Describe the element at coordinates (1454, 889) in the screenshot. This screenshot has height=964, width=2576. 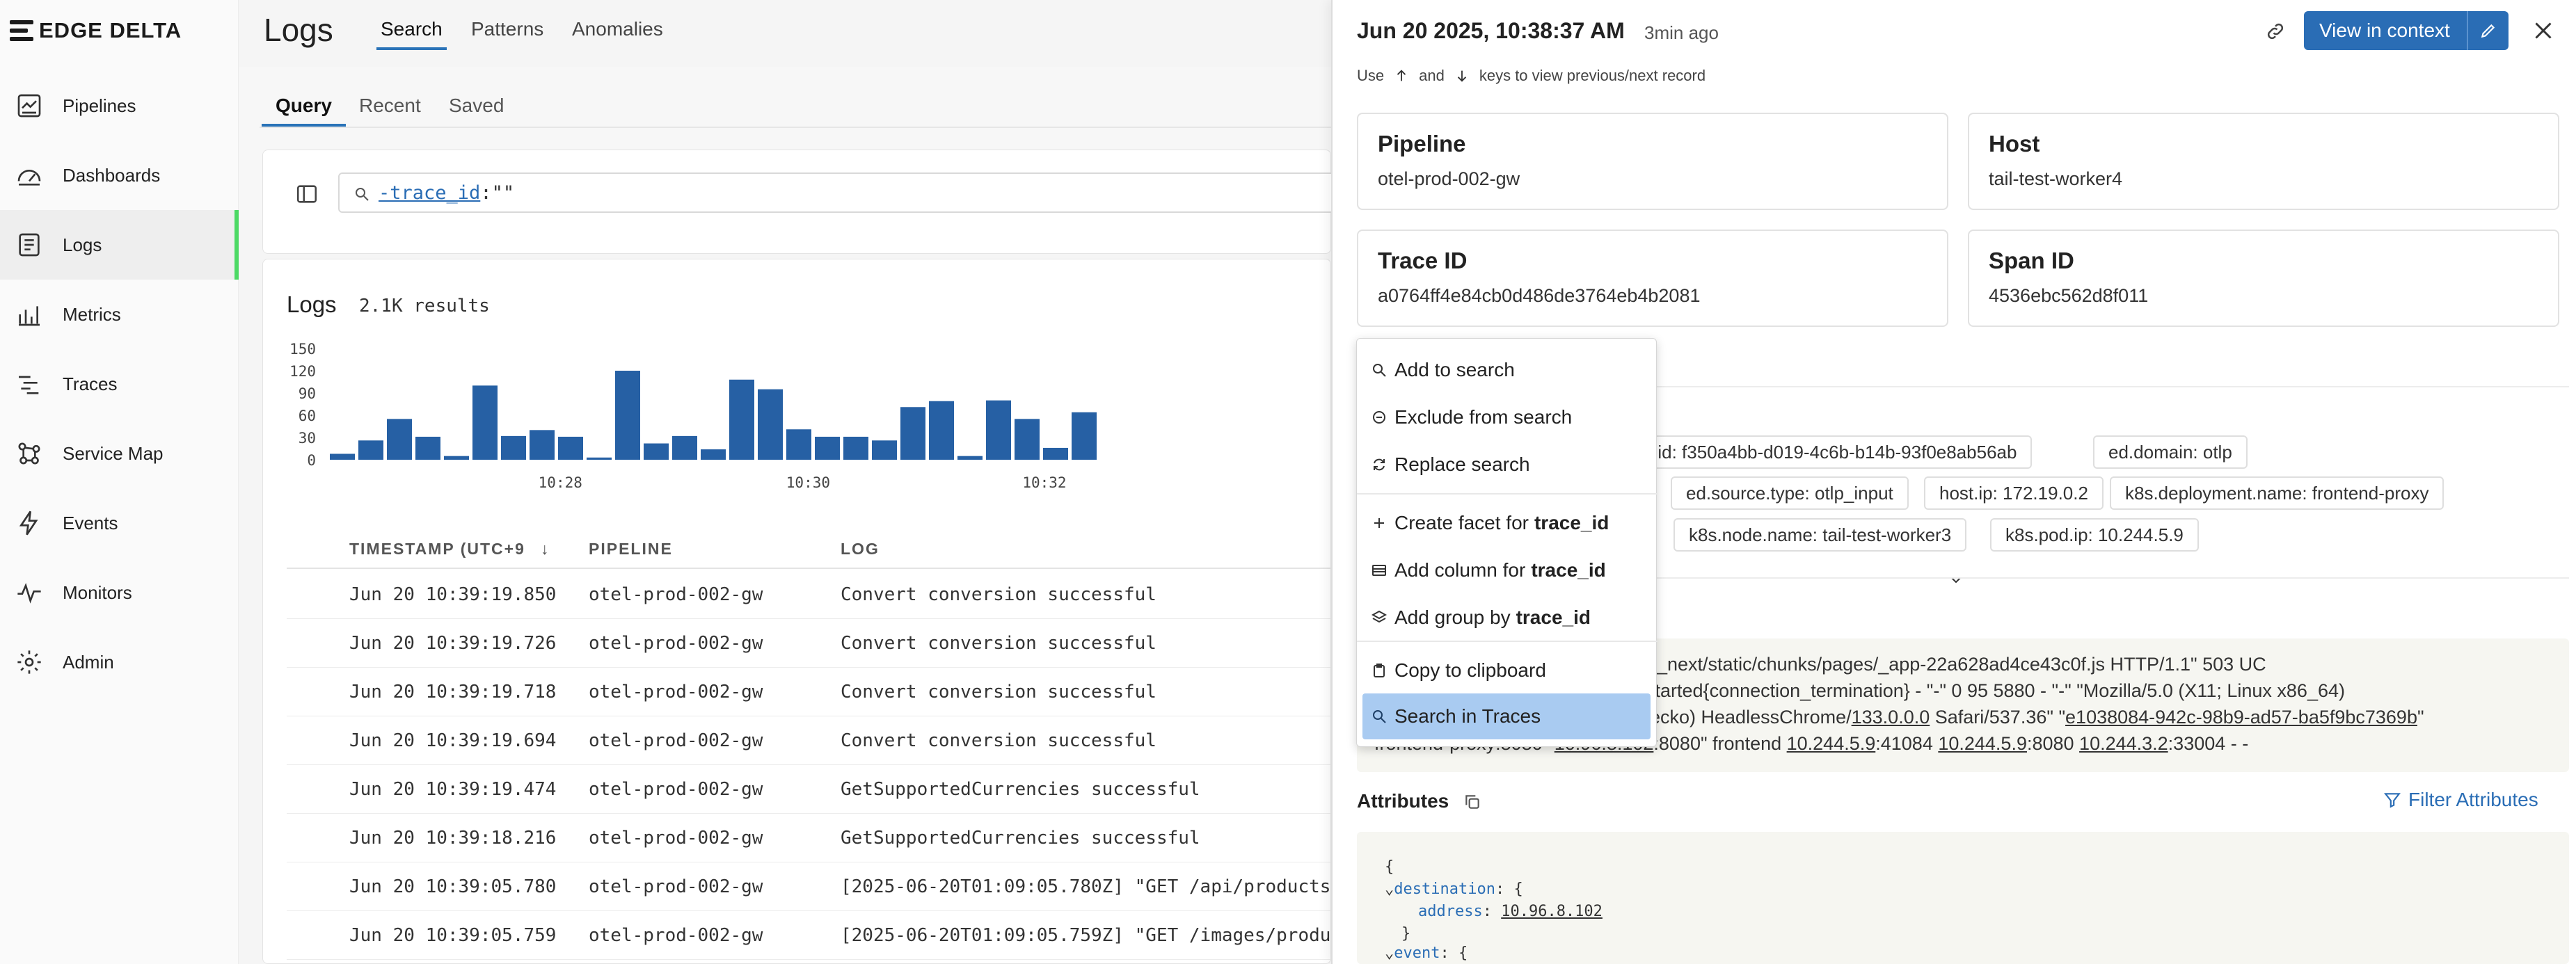
I see `json-line: ⌄destination: {` at that location.